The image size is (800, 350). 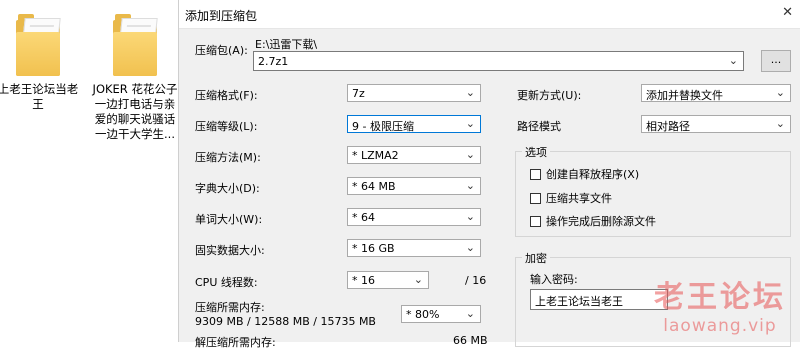 What do you see at coordinates (229, 219) in the screenshot?
I see `word-label: 单词大小(W):` at bounding box center [229, 219].